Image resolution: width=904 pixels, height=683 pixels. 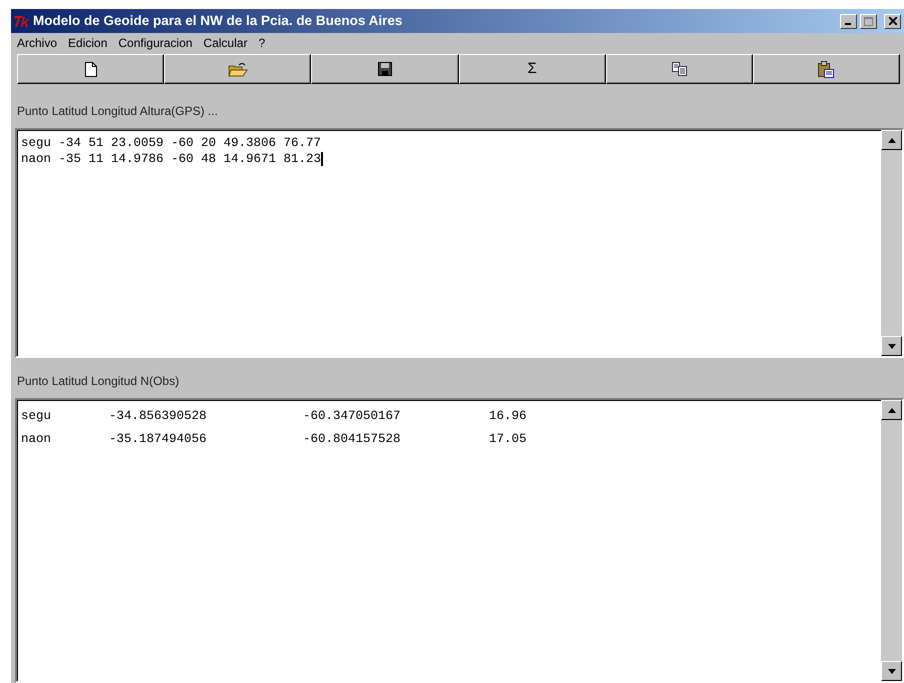 I want to click on up-arrow-icon, so click(x=892, y=410).